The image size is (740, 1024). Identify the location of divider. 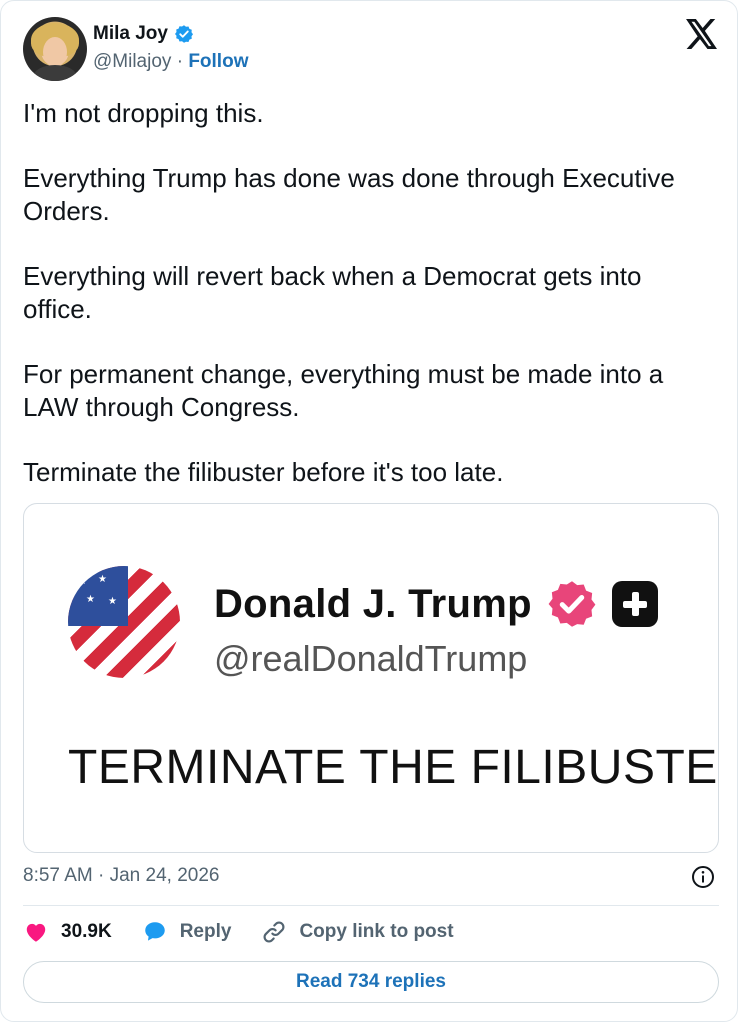
(371, 905).